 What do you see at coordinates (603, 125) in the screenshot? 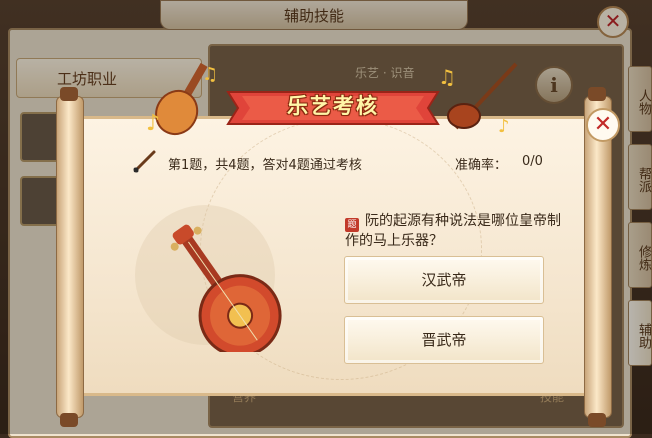
I see `dialog-close-icon: ✕` at bounding box center [603, 125].